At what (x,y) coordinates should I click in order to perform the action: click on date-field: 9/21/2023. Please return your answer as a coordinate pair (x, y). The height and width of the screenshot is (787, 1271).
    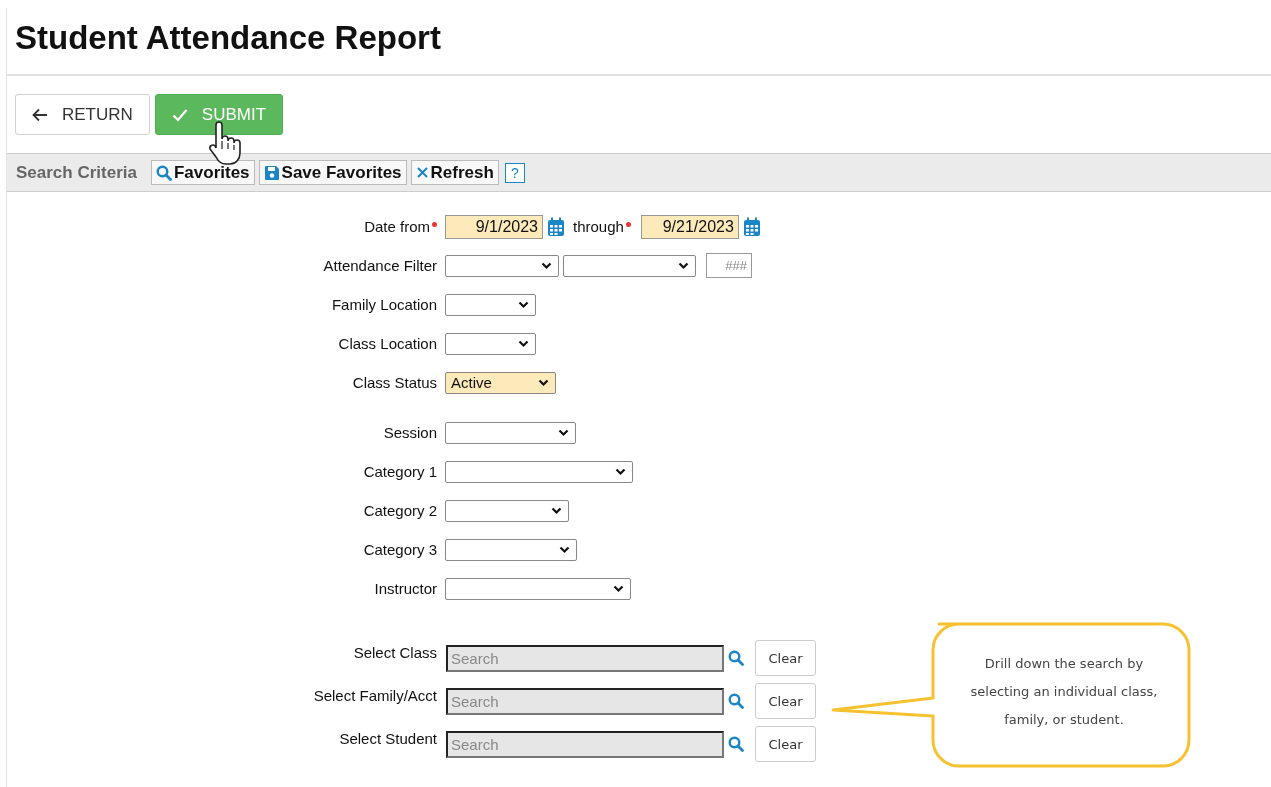
    Looking at the image, I should click on (689, 226).